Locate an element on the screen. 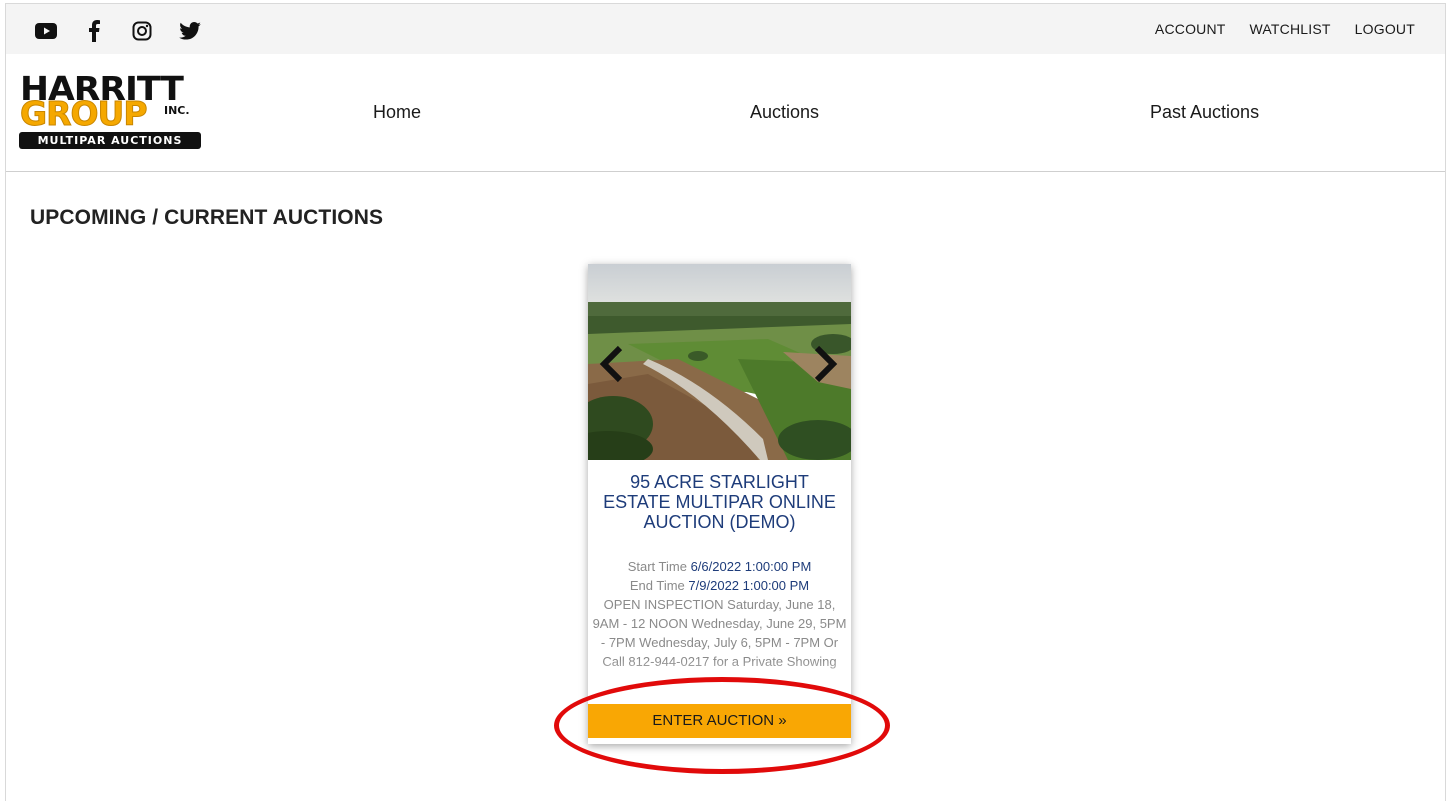 The width and height of the screenshot is (1451, 801). instagram-icon is located at coordinates (142, 31).